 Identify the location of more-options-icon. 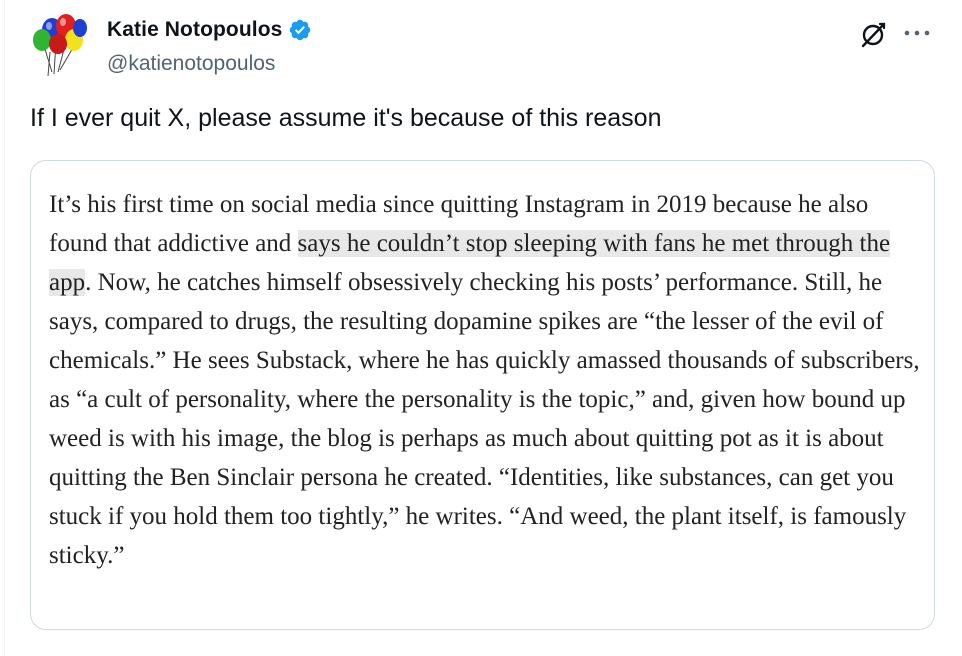
(917, 33).